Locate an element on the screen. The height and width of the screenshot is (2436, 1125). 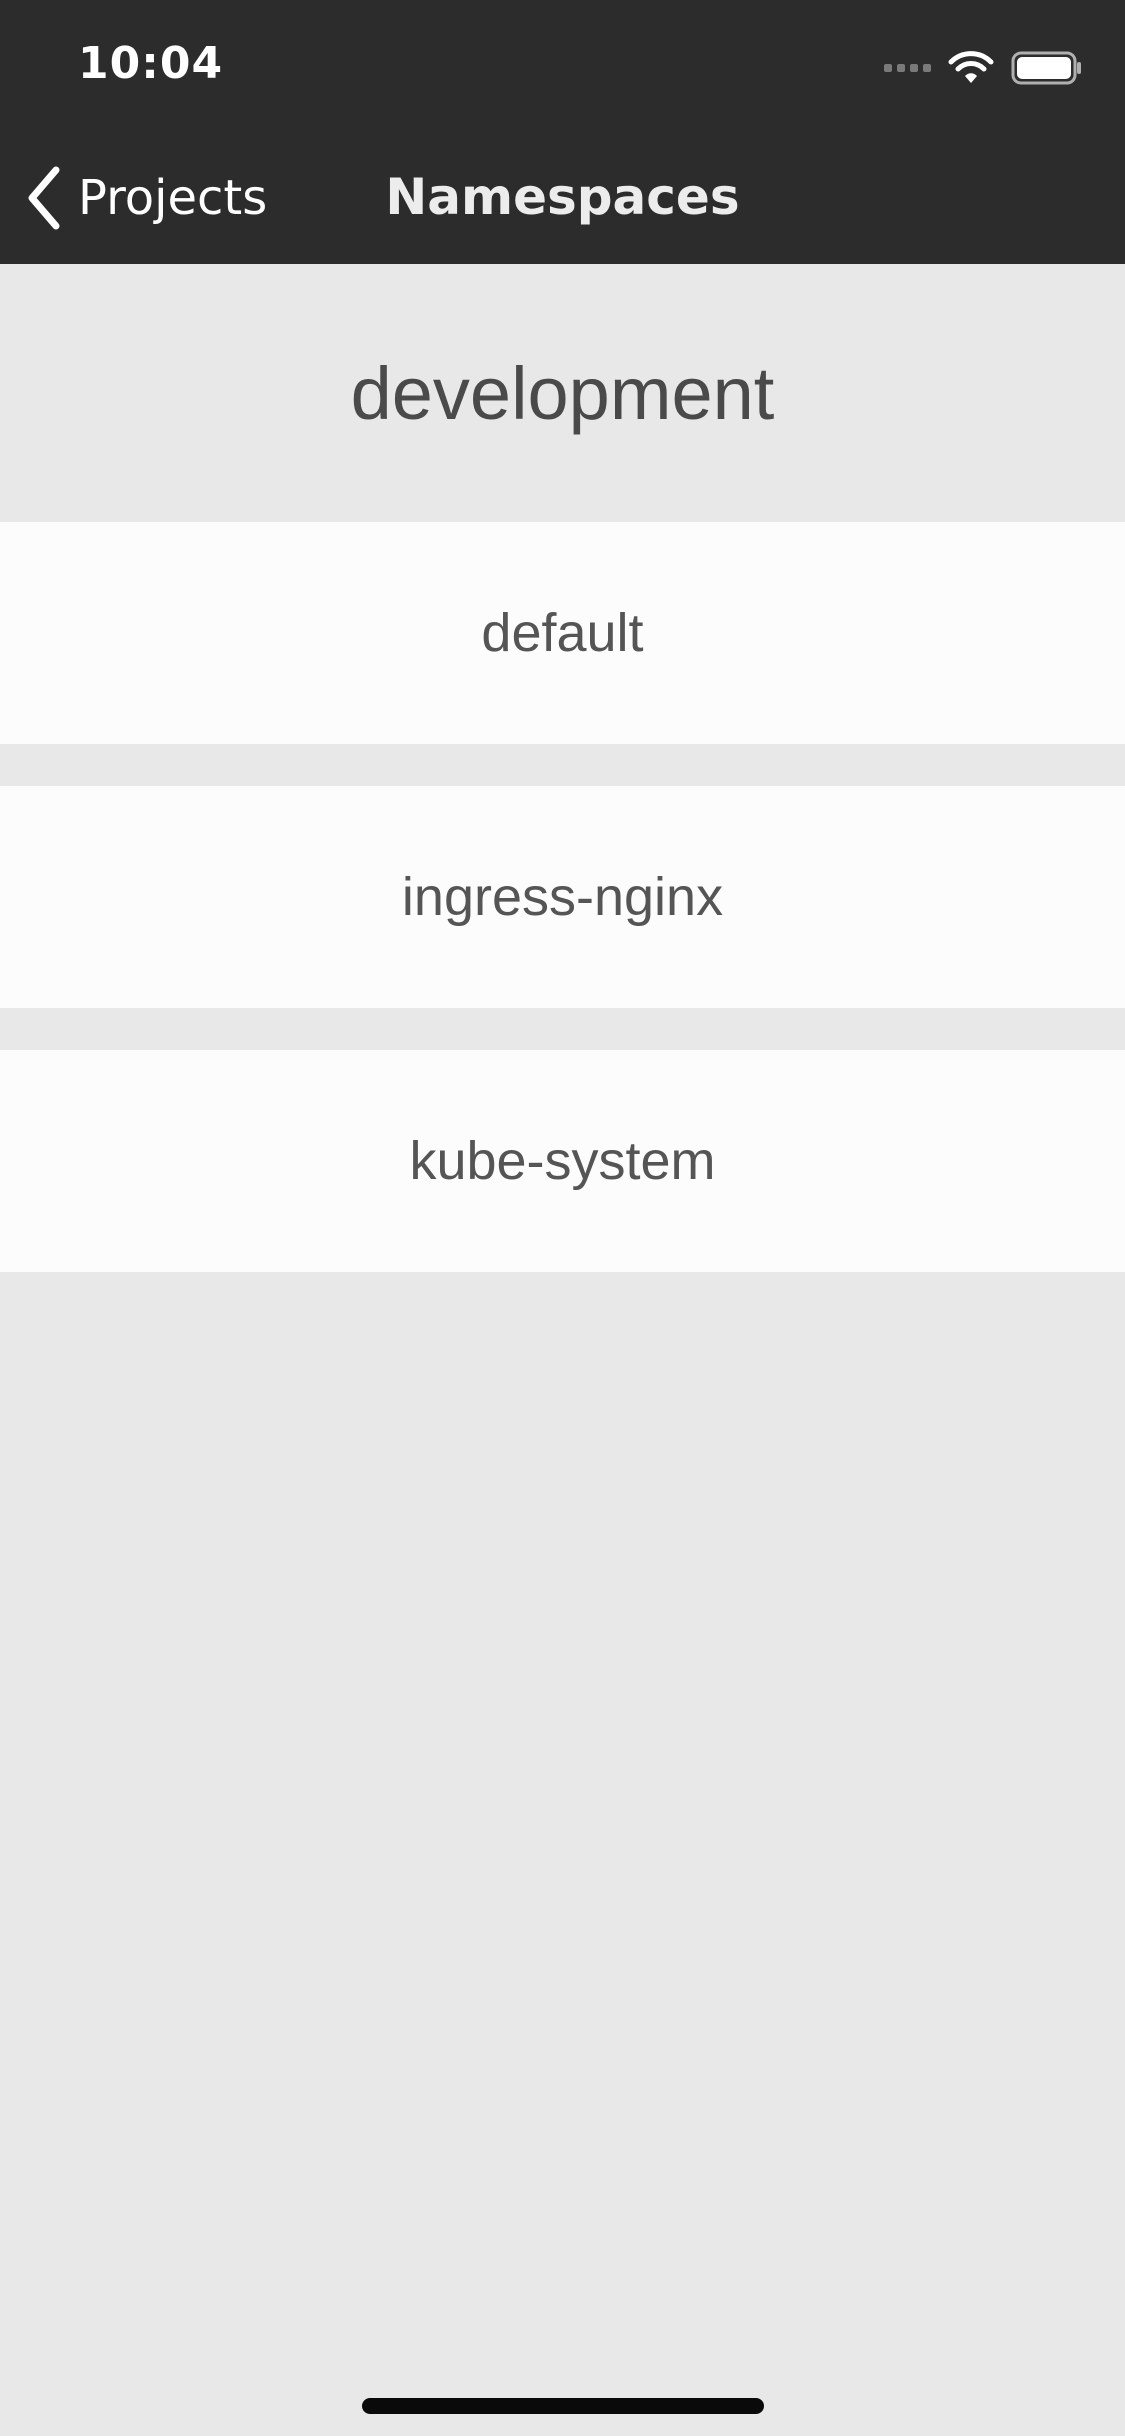
status-time: 10:04 is located at coordinates (151, 63).